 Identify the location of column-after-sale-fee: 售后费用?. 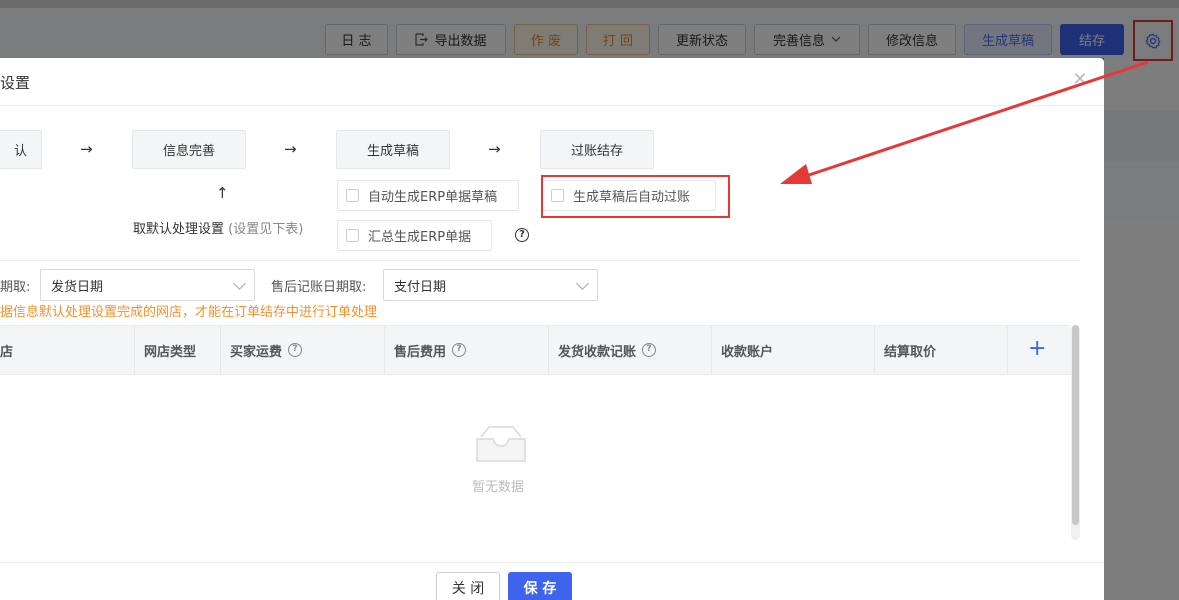
(467, 350).